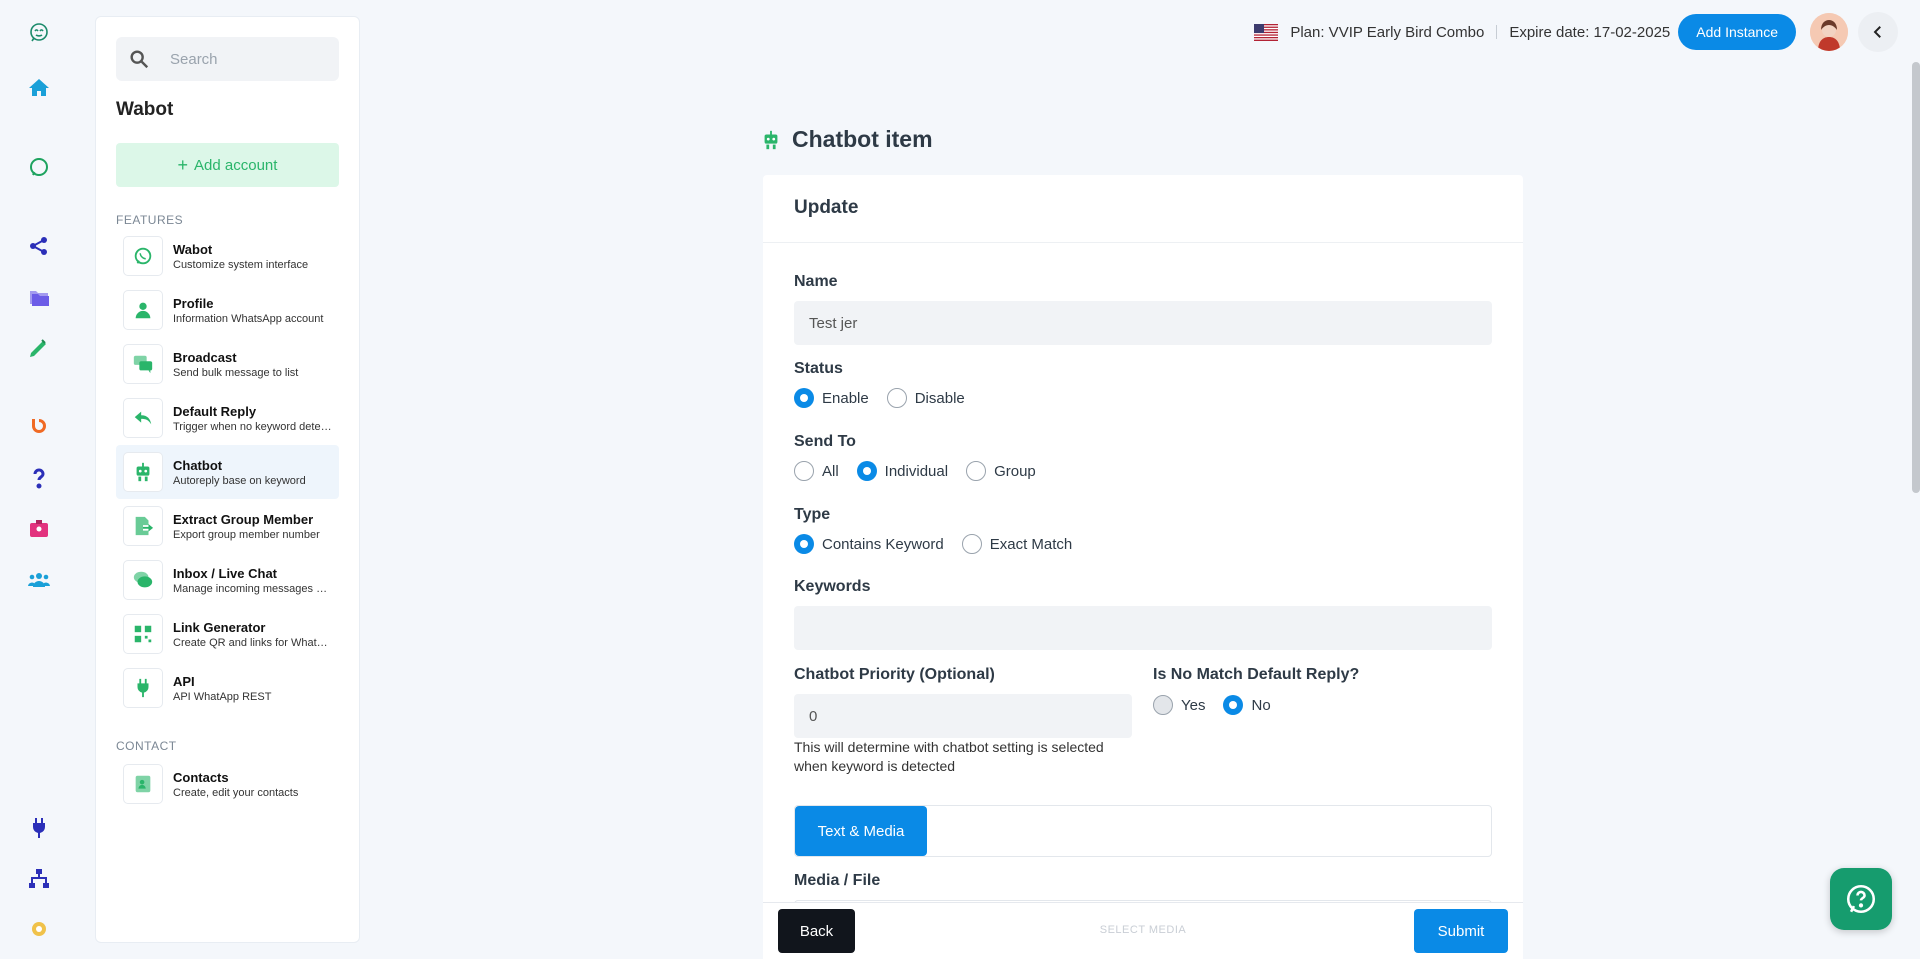  I want to click on user-icon, so click(143, 310).